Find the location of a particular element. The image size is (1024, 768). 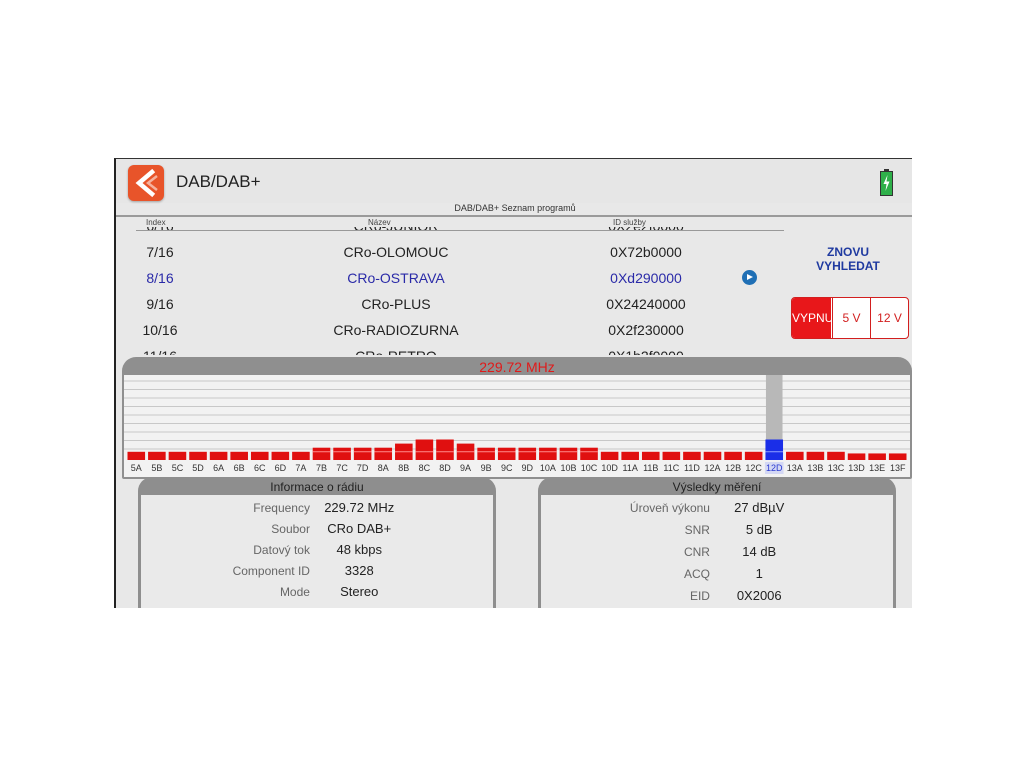

program-name: CRo-RADIOZURNA is located at coordinates (396, 330).